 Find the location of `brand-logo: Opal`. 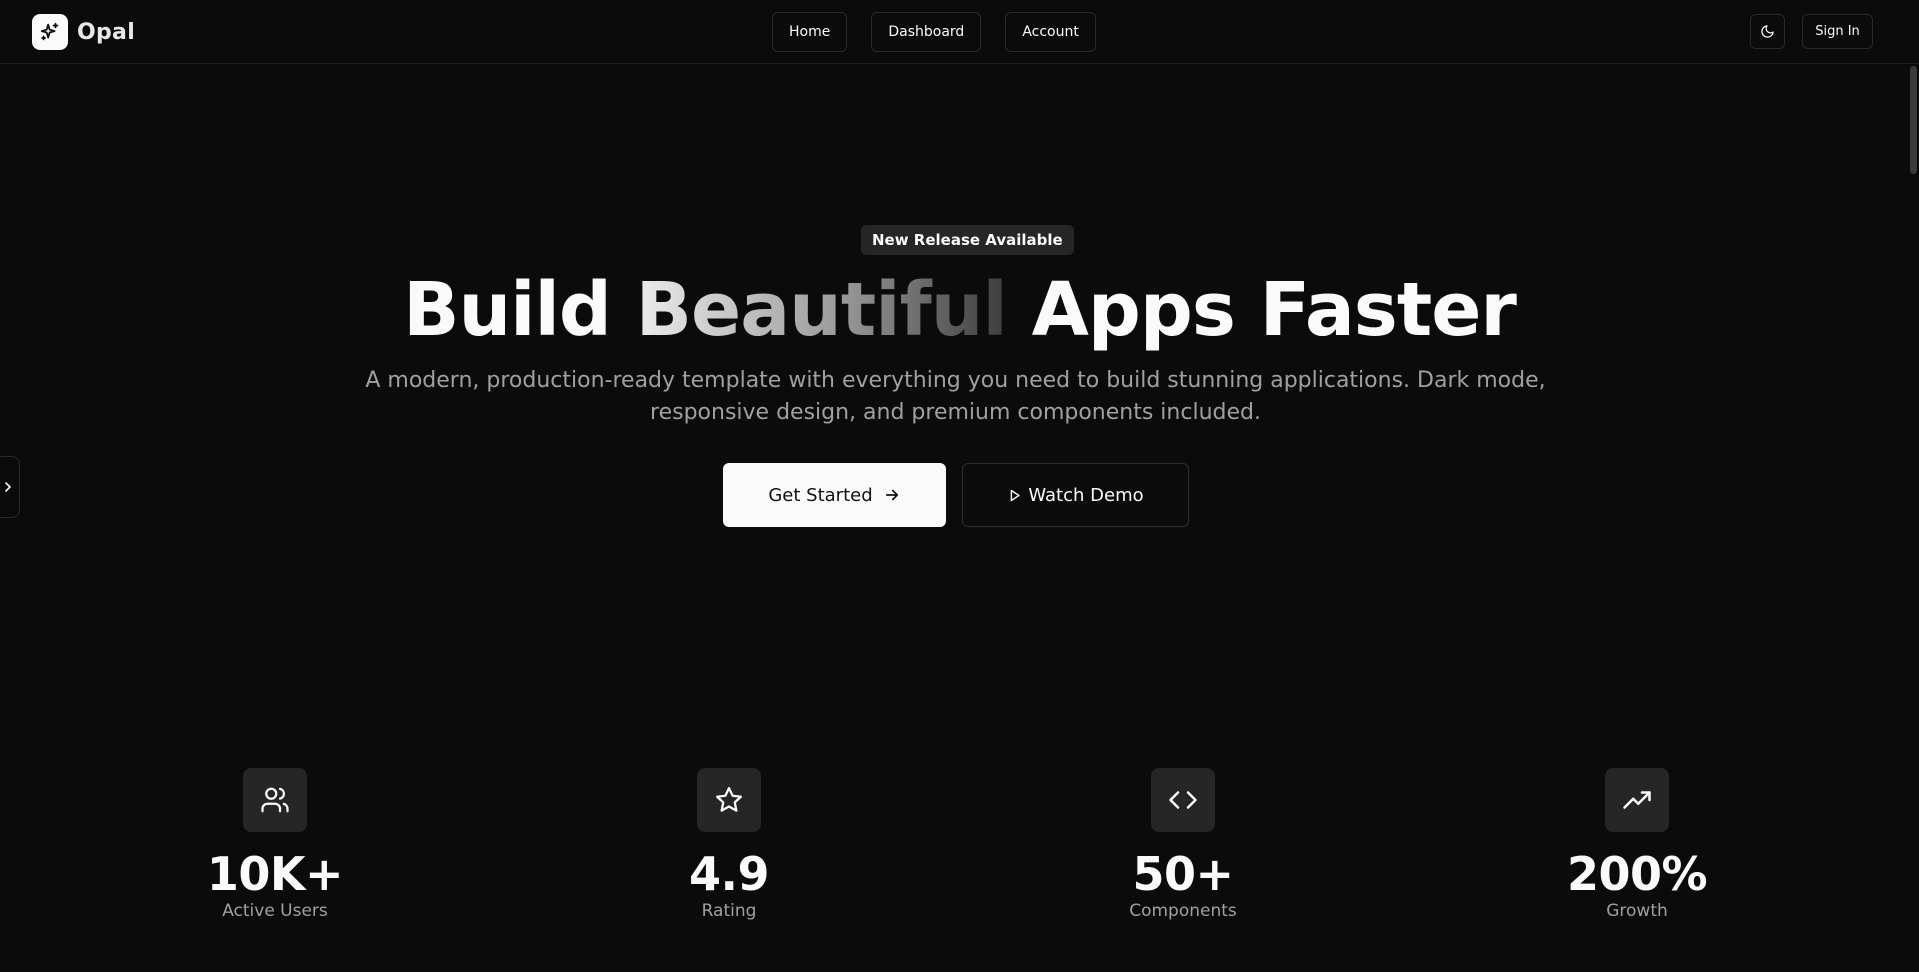

brand-logo: Opal is located at coordinates (83, 32).